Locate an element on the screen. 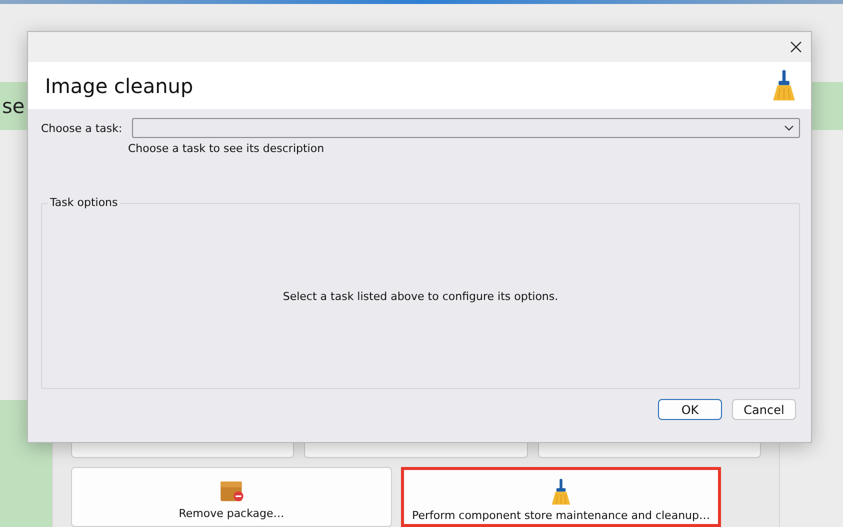 Image resolution: width=843 pixels, height=527 pixels. options-message: Select a task listed above to configure its options. is located at coordinates (420, 296).